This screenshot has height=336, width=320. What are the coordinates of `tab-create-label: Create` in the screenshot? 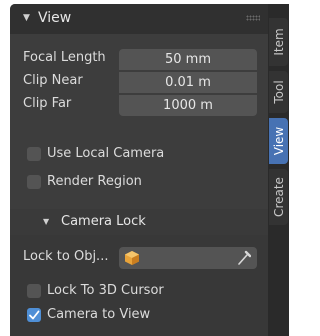 It's located at (278, 197).